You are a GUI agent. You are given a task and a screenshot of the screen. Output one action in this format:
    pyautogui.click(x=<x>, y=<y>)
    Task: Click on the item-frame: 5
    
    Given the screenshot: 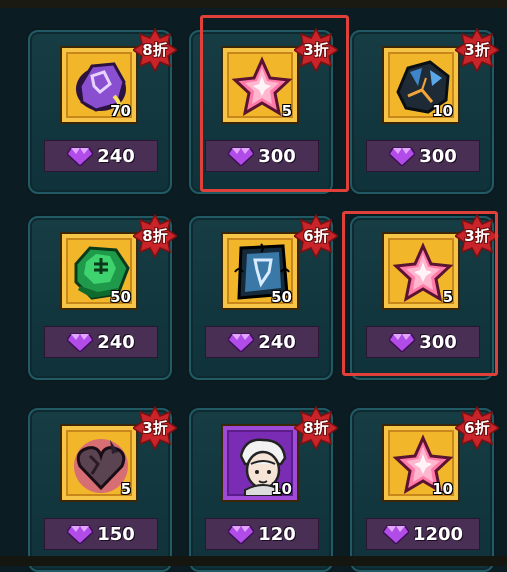 What is the action you would take?
    pyautogui.click(x=99, y=463)
    